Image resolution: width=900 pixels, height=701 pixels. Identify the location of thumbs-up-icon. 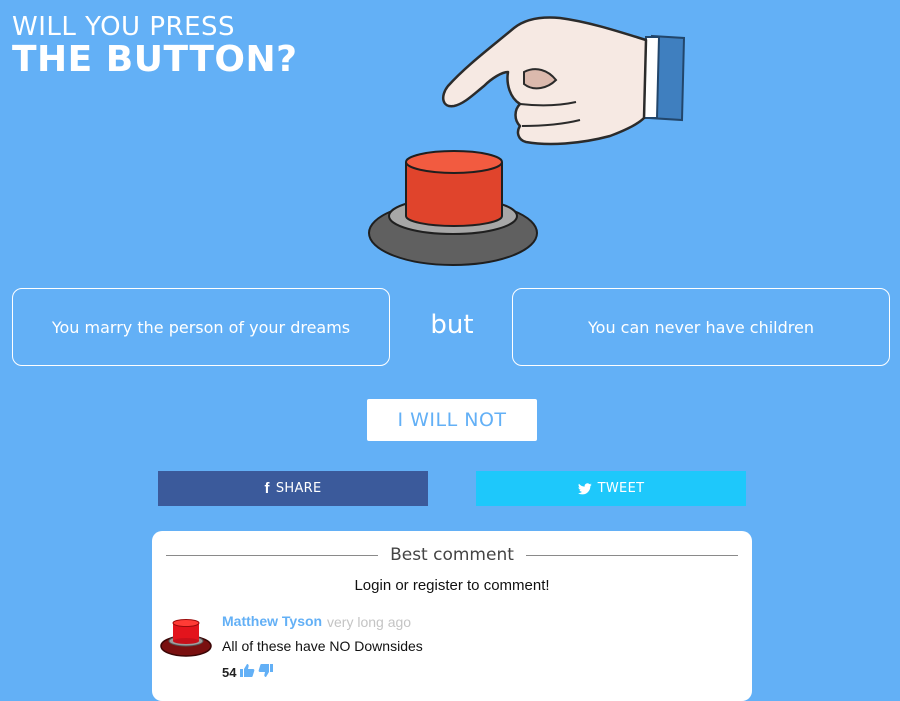
(247, 672).